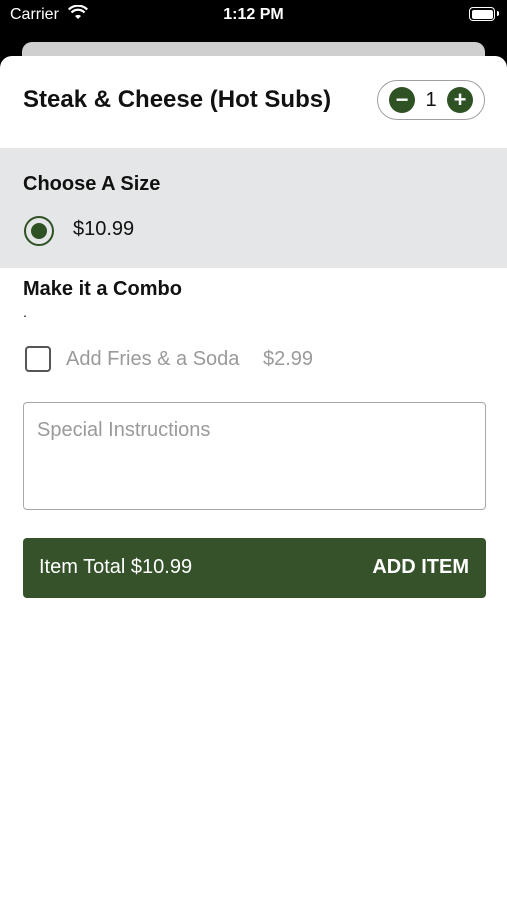 Image resolution: width=507 pixels, height=900 pixels. I want to click on size-section: Choose A Size $10.99, so click(253, 208).